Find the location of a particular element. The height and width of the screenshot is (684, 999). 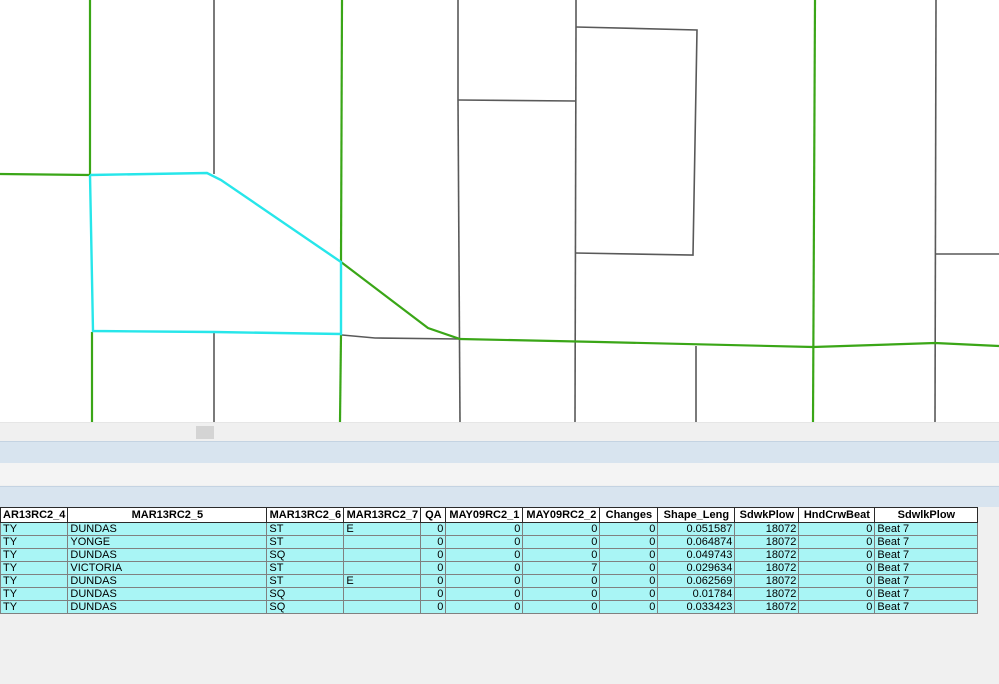

table-row: TY DUNDAS ST E 0 0 0 0 0.062569 18072 0 Beat 7 is located at coordinates (489, 581).